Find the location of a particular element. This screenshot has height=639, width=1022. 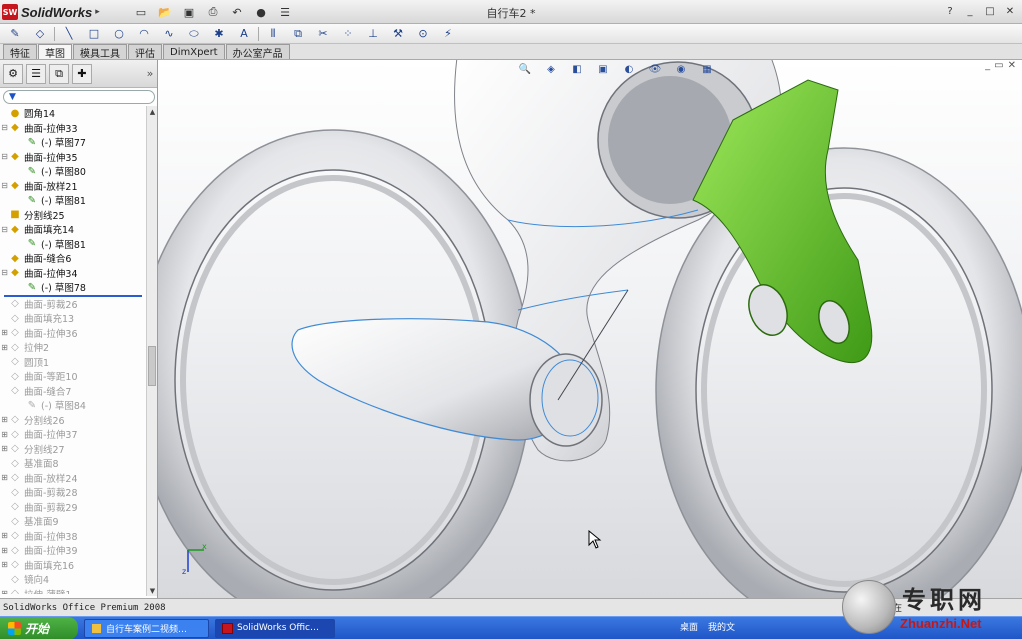

tree-item: ◇ 曲面填充13 is located at coordinates (73, 318).